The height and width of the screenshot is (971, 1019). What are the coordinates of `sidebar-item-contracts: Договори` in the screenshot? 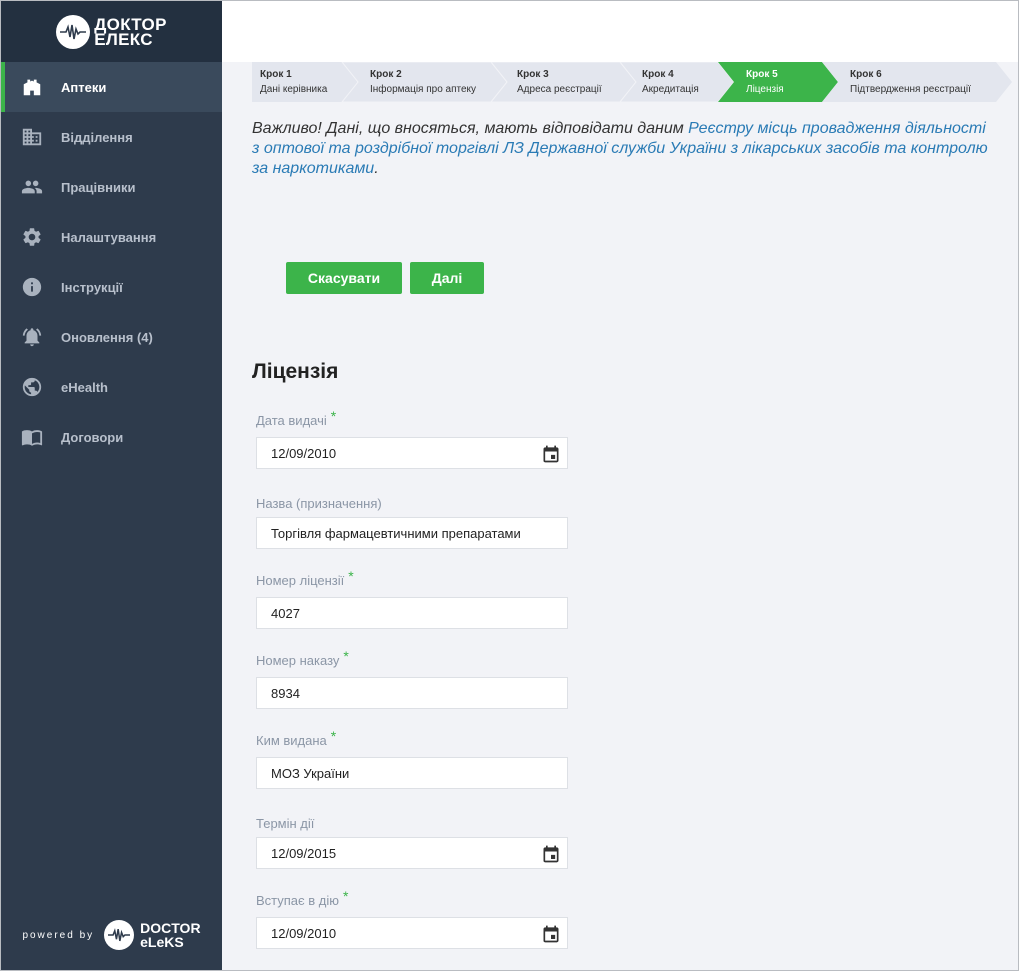 It's located at (111, 437).